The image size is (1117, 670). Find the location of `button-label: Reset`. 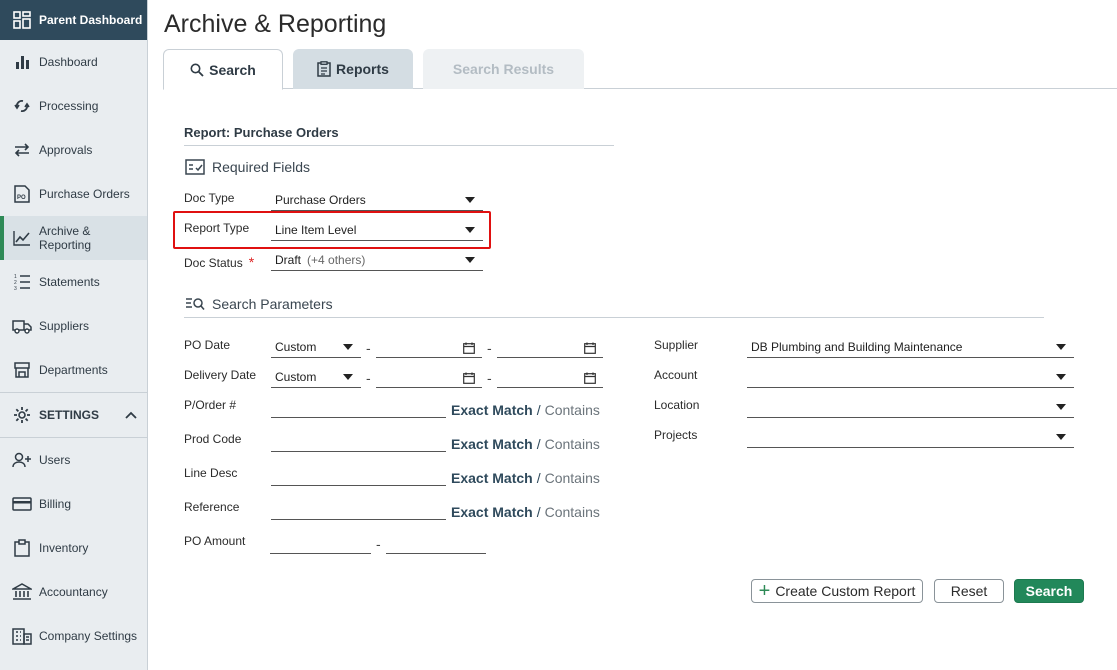

button-label: Reset is located at coordinates (969, 591).